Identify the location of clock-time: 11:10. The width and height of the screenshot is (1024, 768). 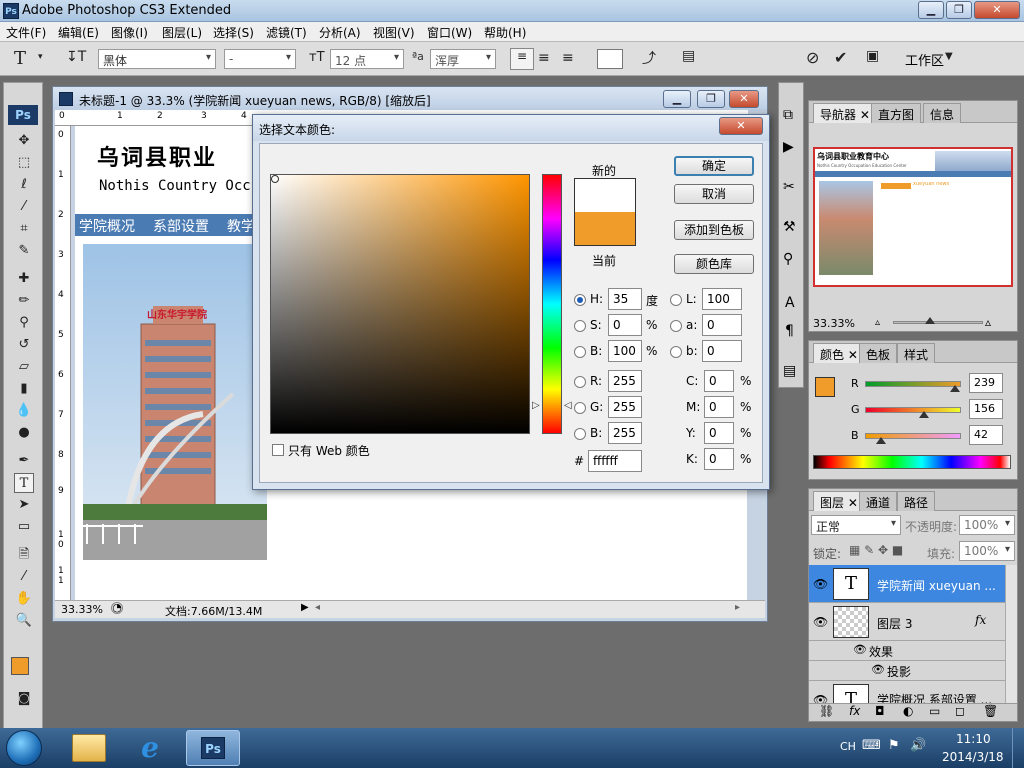
(973, 739).